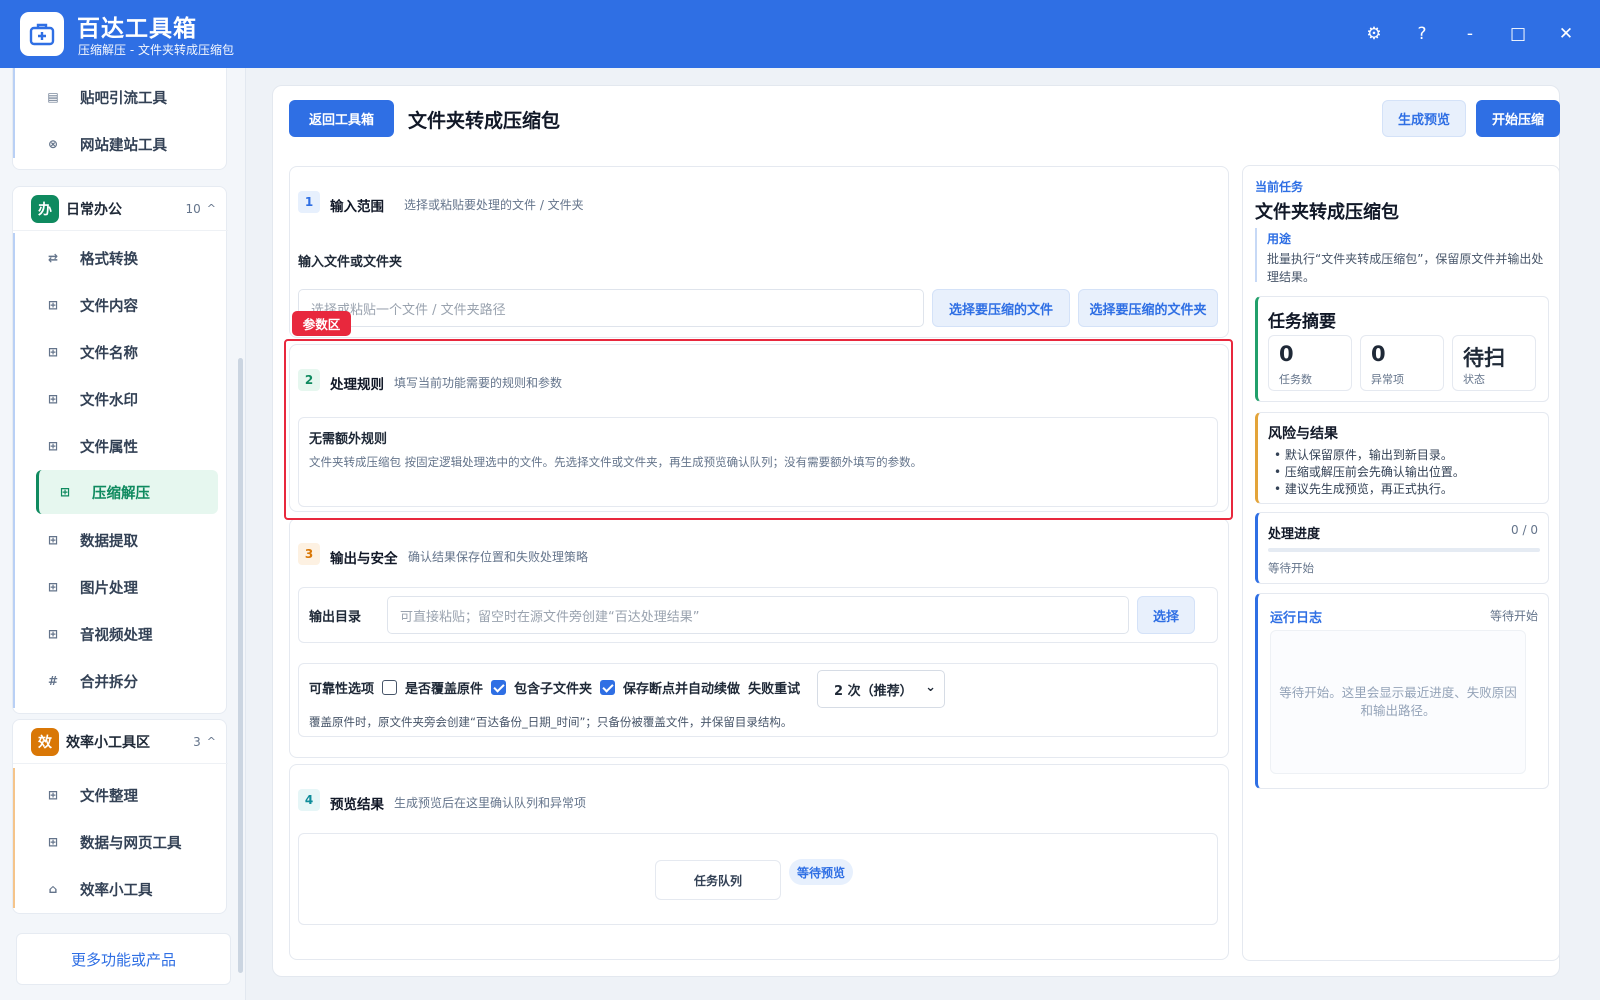  What do you see at coordinates (881, 689) in the screenshot?
I see `retry-select: 2 次（推荐） ⌄` at bounding box center [881, 689].